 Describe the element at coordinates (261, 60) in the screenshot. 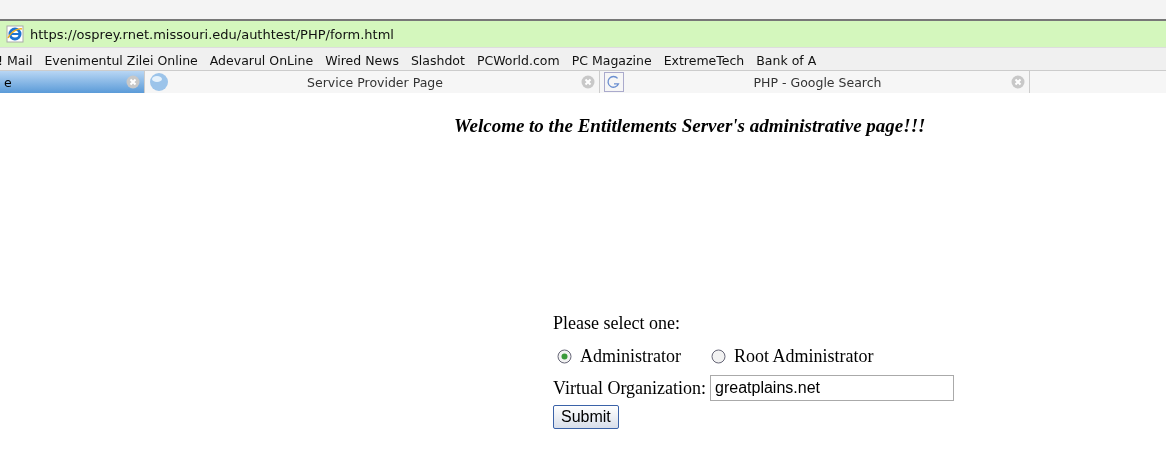

I see `bookmark-link: Adevarul OnLine` at that location.